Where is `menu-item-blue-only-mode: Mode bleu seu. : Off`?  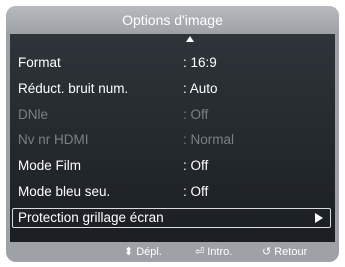 menu-item-blue-only-mode: Mode bleu seu. : Off is located at coordinates (172, 192).